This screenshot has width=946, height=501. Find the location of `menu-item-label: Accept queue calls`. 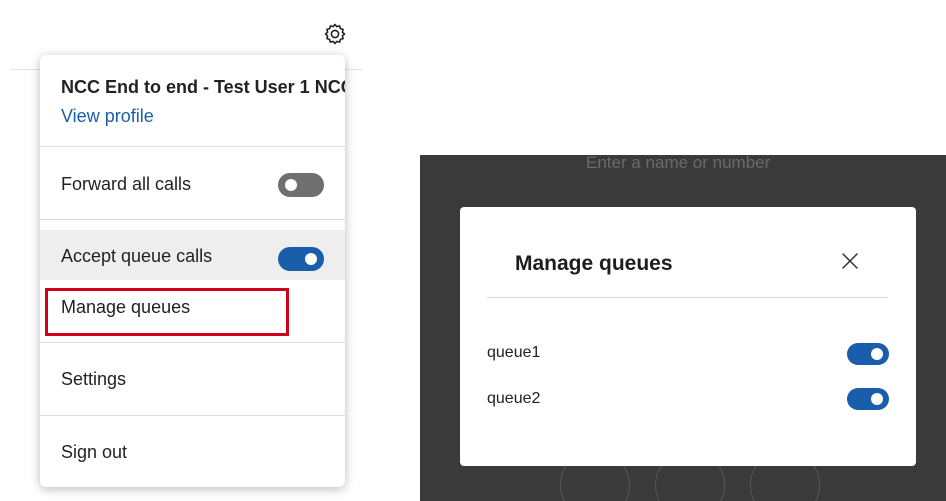

menu-item-label: Accept queue calls is located at coordinates (137, 256).